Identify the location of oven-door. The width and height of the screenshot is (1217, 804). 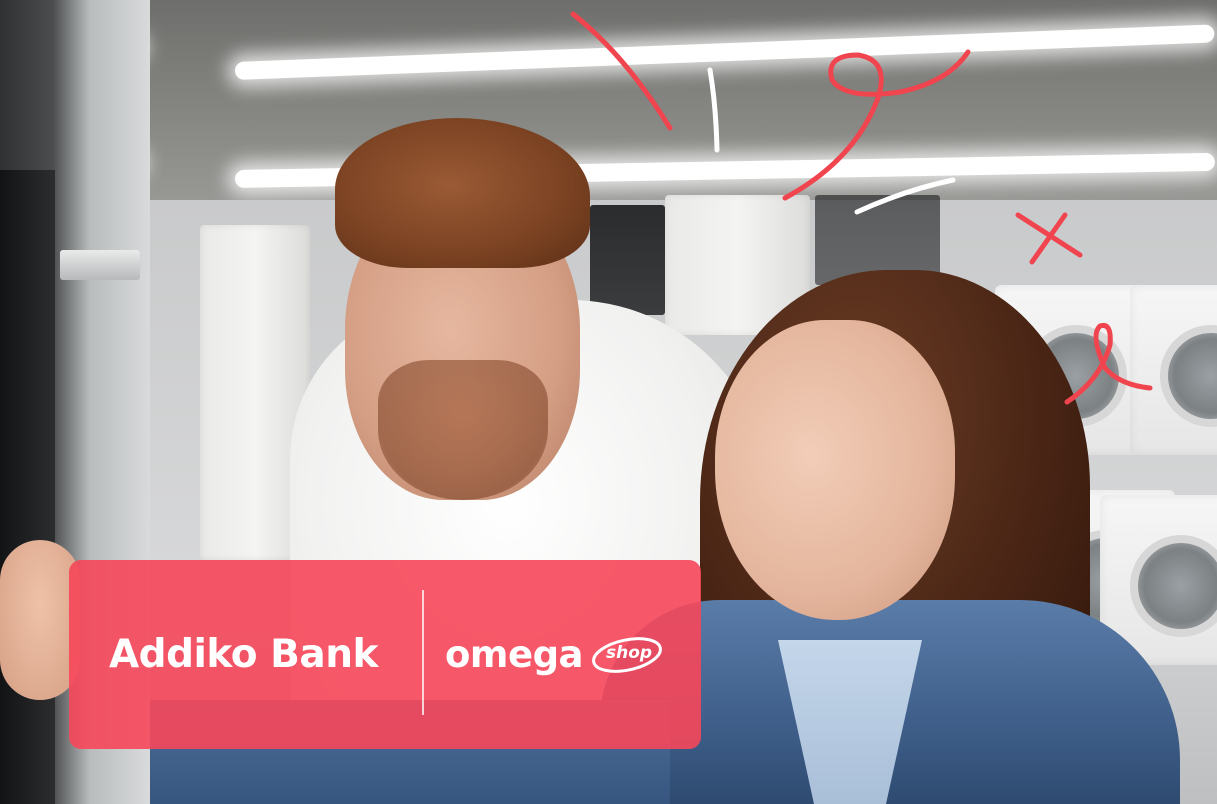
(27, 487).